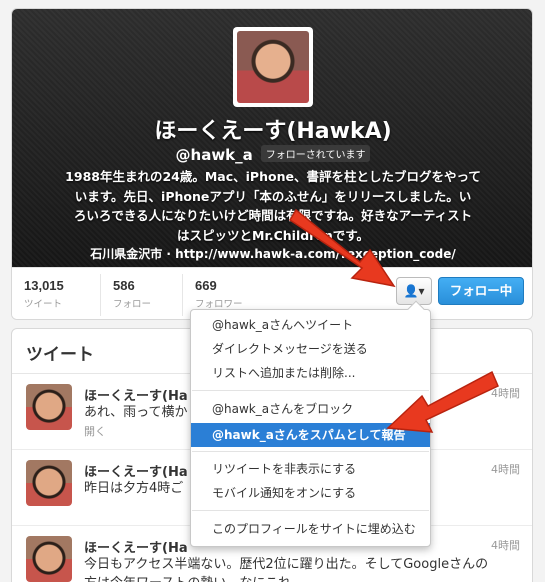  What do you see at coordinates (273, 235) in the screenshot?
I see `bio-line: はスピッツとMr.Childrenです。` at bounding box center [273, 235].